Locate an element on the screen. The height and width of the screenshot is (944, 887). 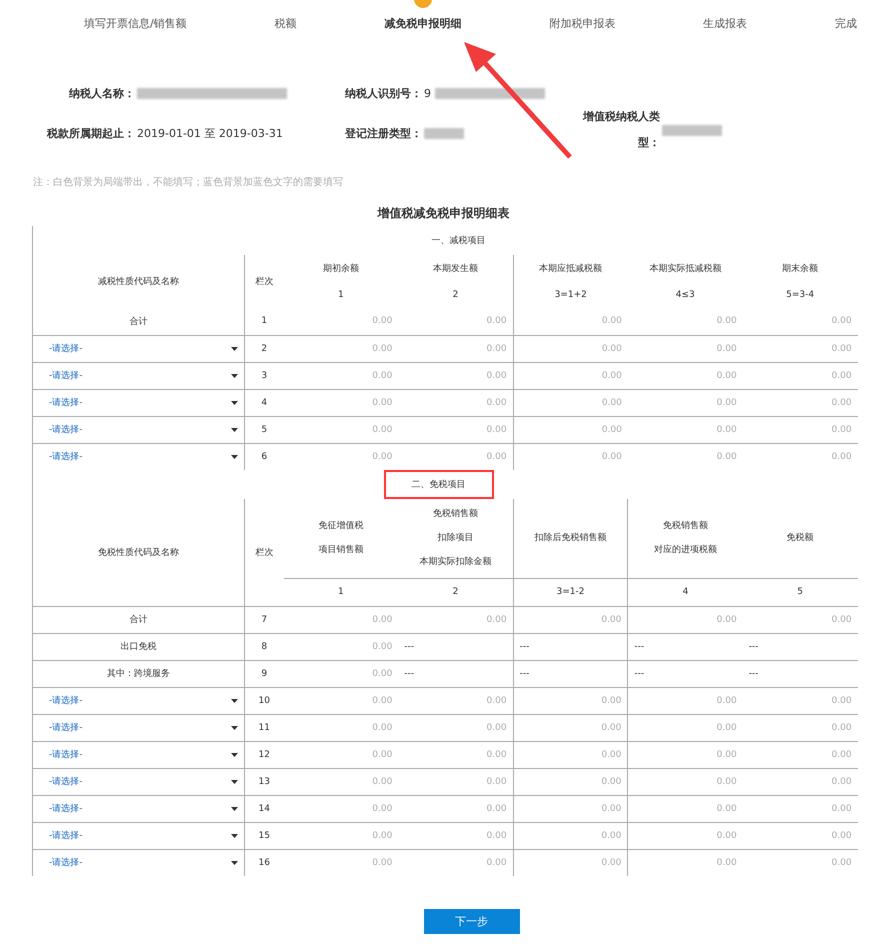
step-label: 减免税申报明细 is located at coordinates (423, 30).